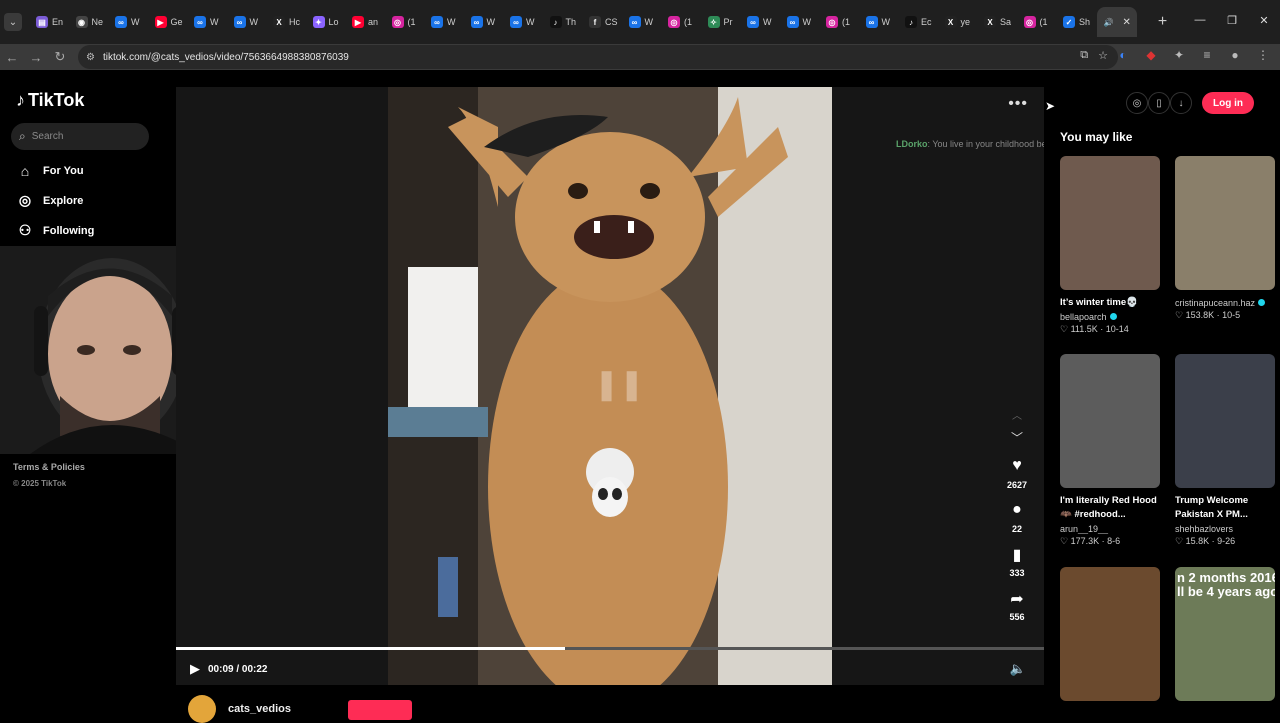 The height and width of the screenshot is (723, 1280). What do you see at coordinates (36, 57) in the screenshot?
I see `forward-icon: →` at bounding box center [36, 57].